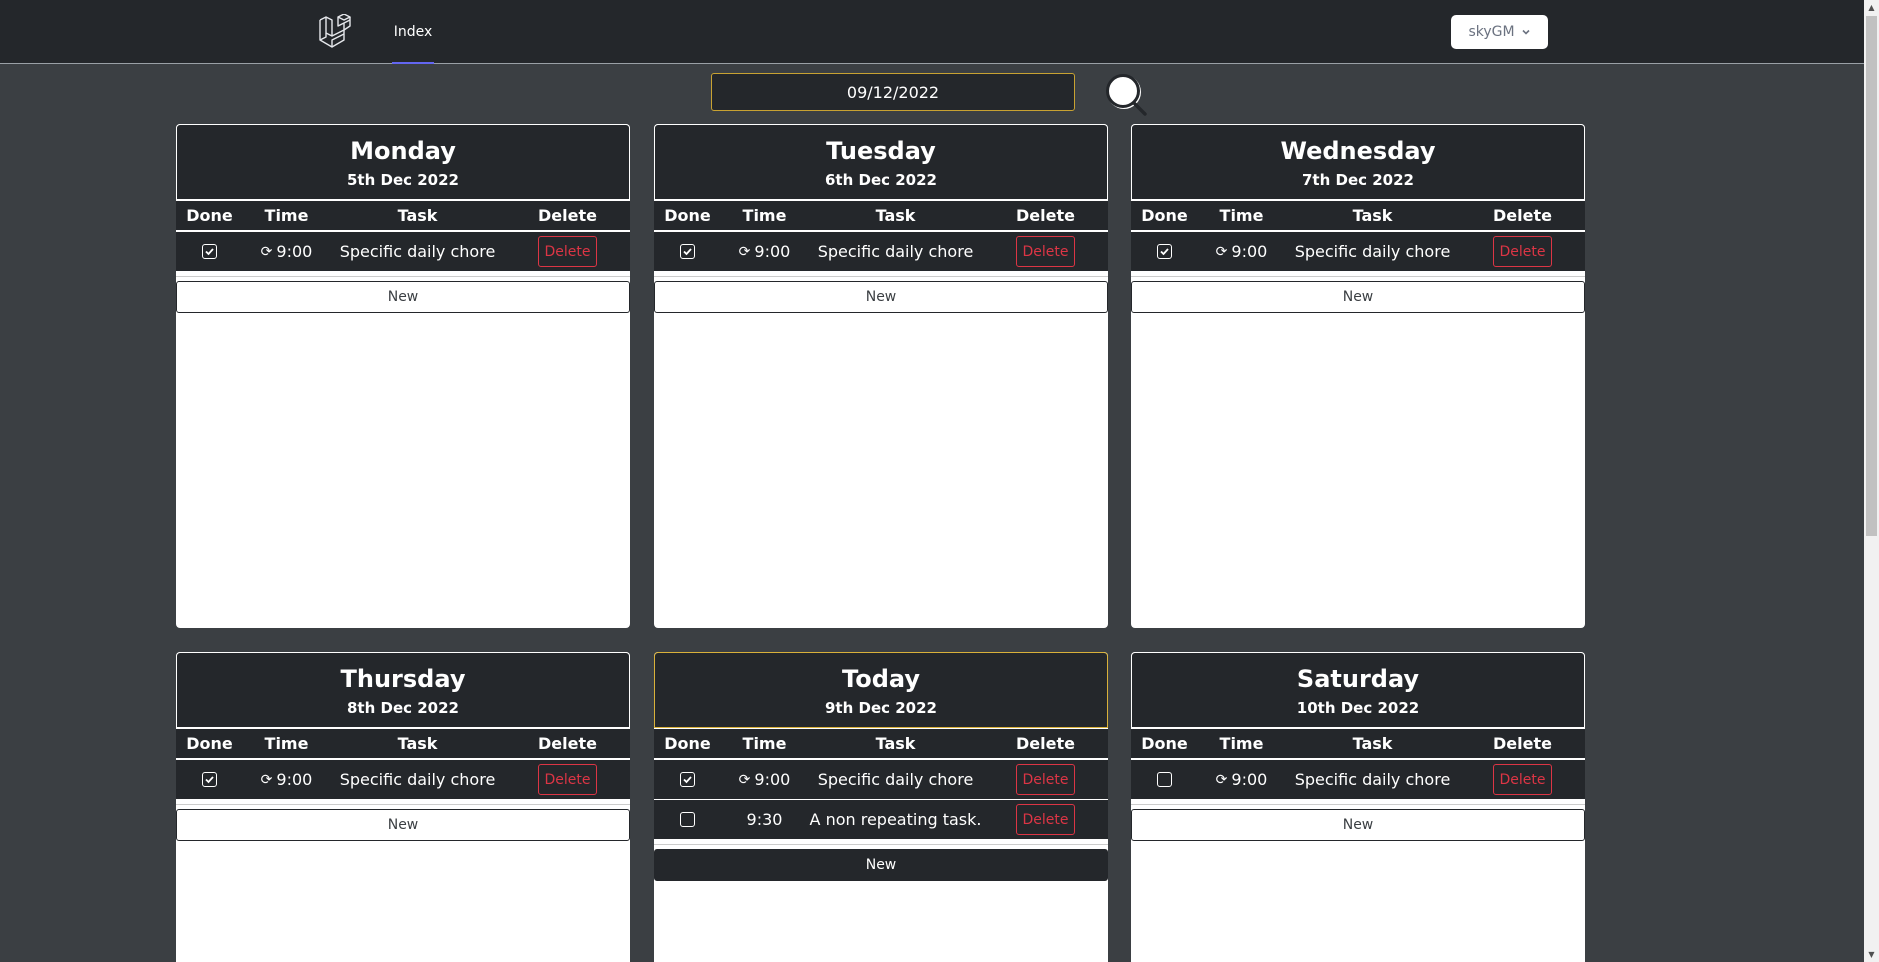 Image resolution: width=1879 pixels, height=962 pixels. I want to click on date-input, so click(893, 92).